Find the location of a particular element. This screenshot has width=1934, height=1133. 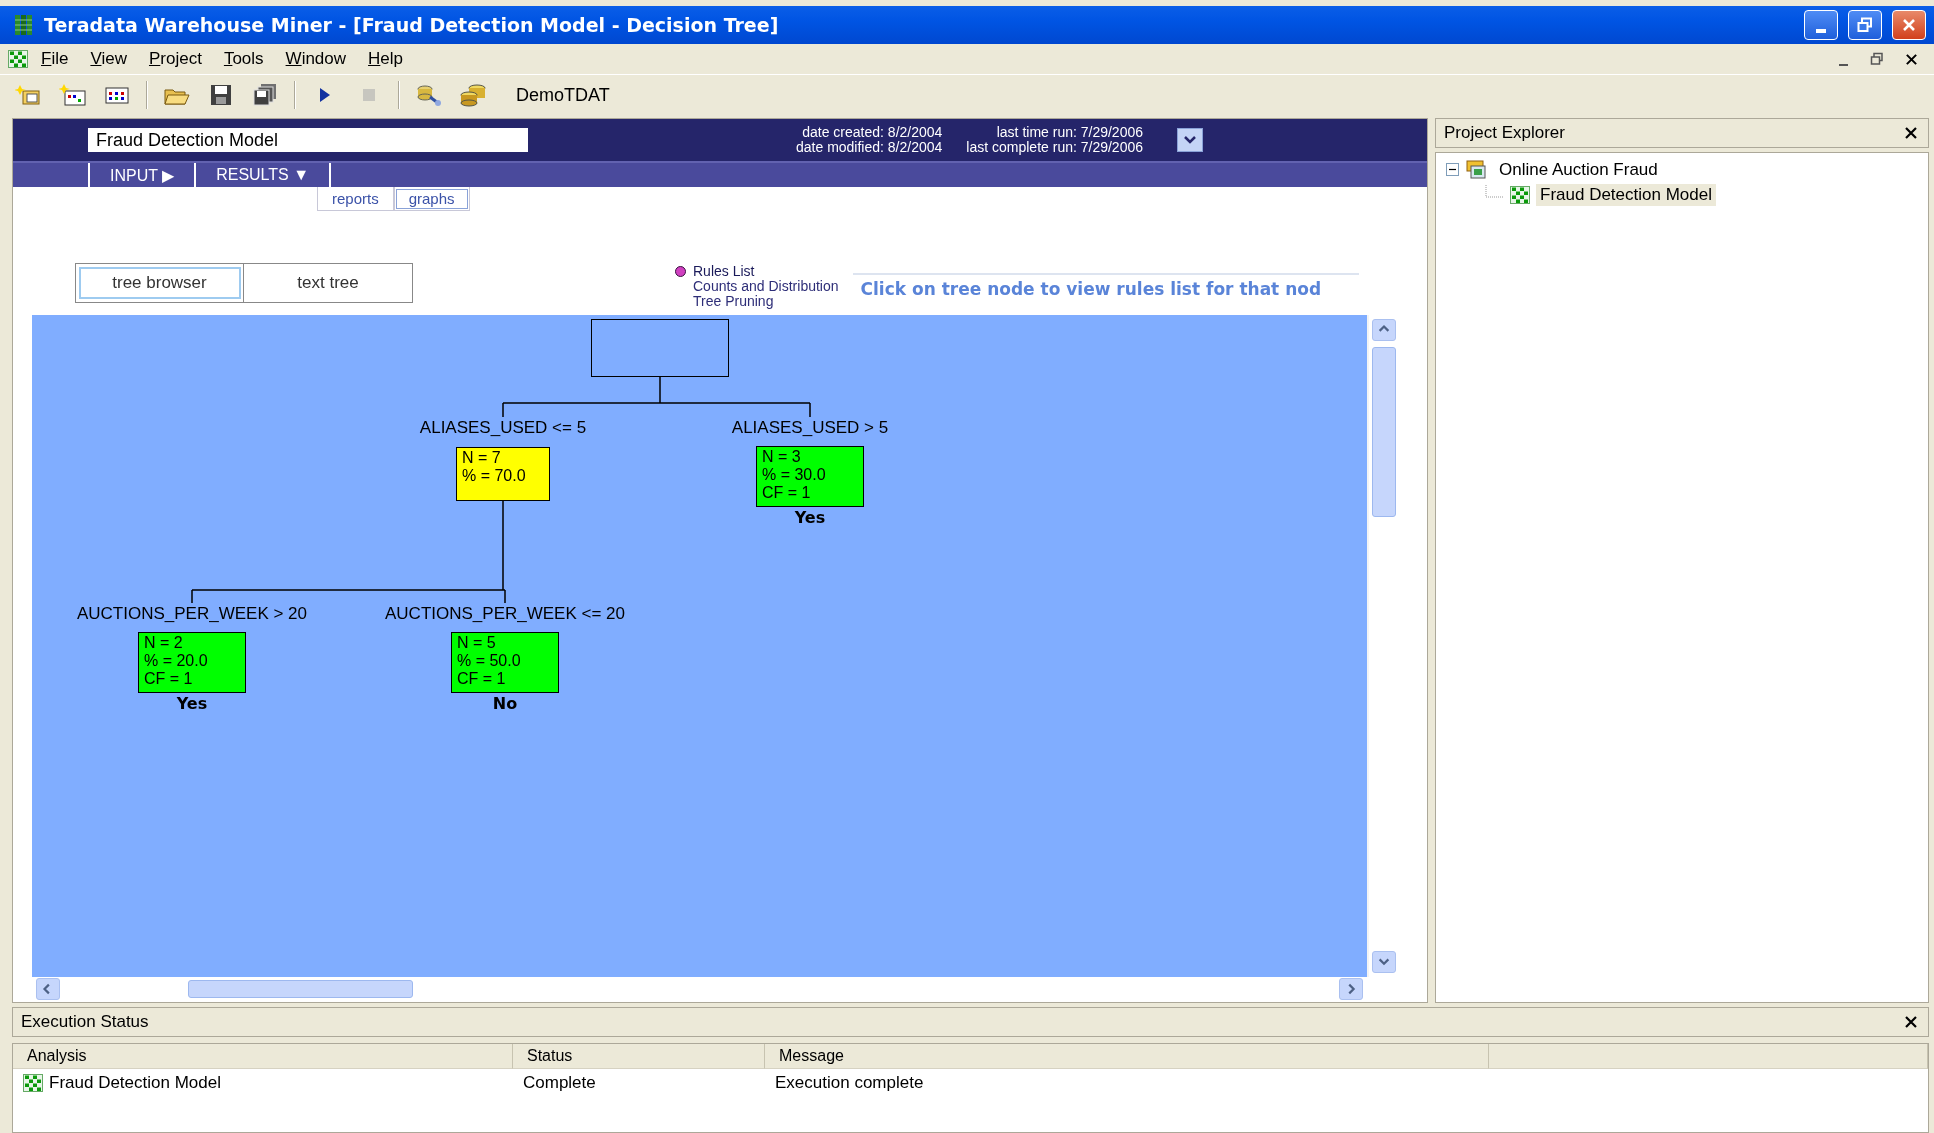

menu-item: Tools is located at coordinates (243, 59).